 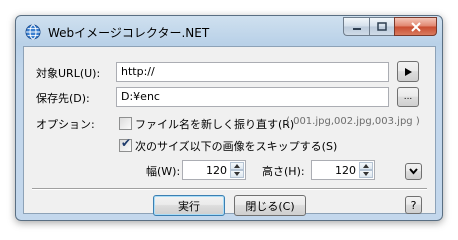 What do you see at coordinates (215, 124) in the screenshot?
I see `rename-option-label: ファイル名を新しく振り直す(R)` at bounding box center [215, 124].